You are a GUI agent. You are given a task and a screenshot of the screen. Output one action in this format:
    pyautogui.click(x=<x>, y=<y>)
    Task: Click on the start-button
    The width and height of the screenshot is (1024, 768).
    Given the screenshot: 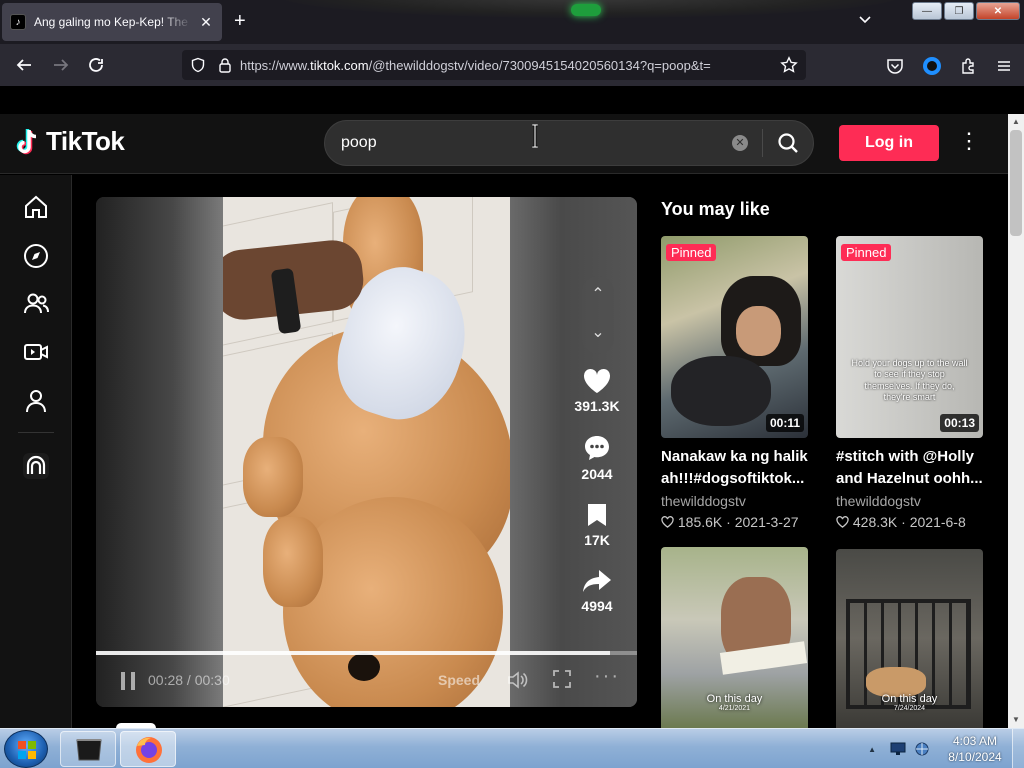 What is the action you would take?
    pyautogui.click(x=26, y=749)
    